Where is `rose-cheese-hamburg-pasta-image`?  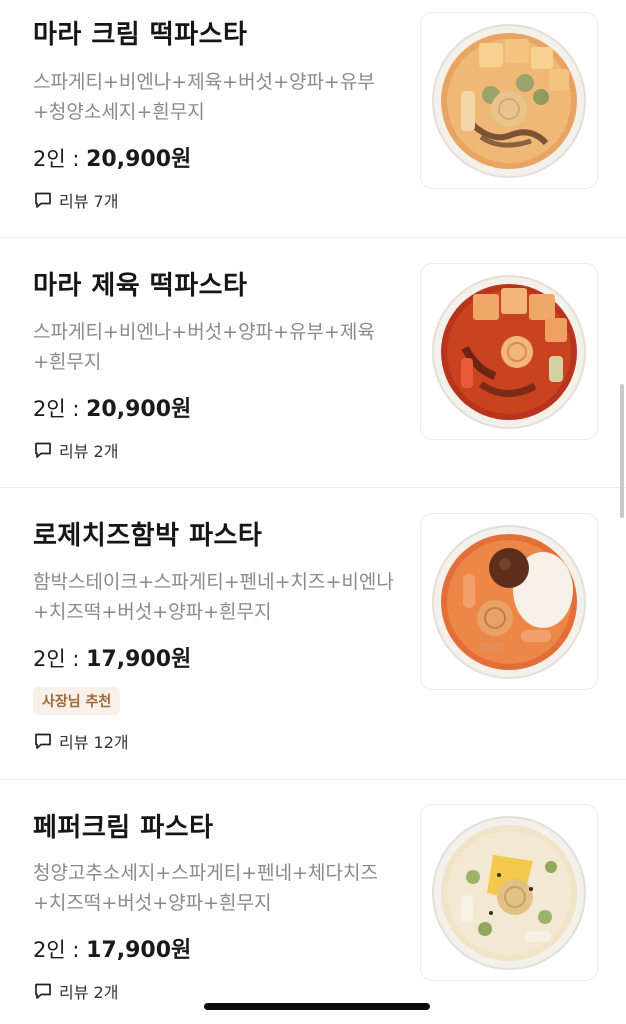
rose-cheese-hamburg-pasta-image is located at coordinates (509, 602).